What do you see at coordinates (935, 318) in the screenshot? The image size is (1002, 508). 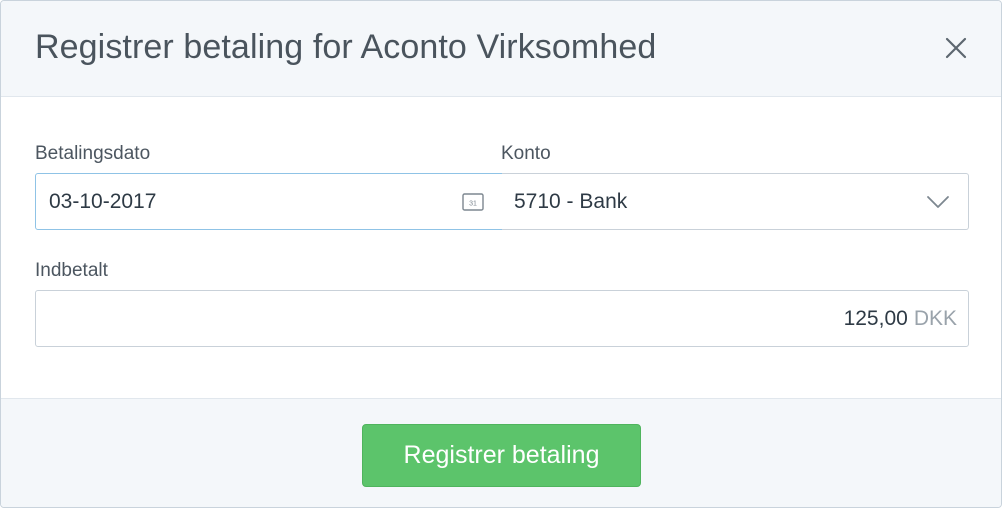 I see `amount-currency: DKK` at bounding box center [935, 318].